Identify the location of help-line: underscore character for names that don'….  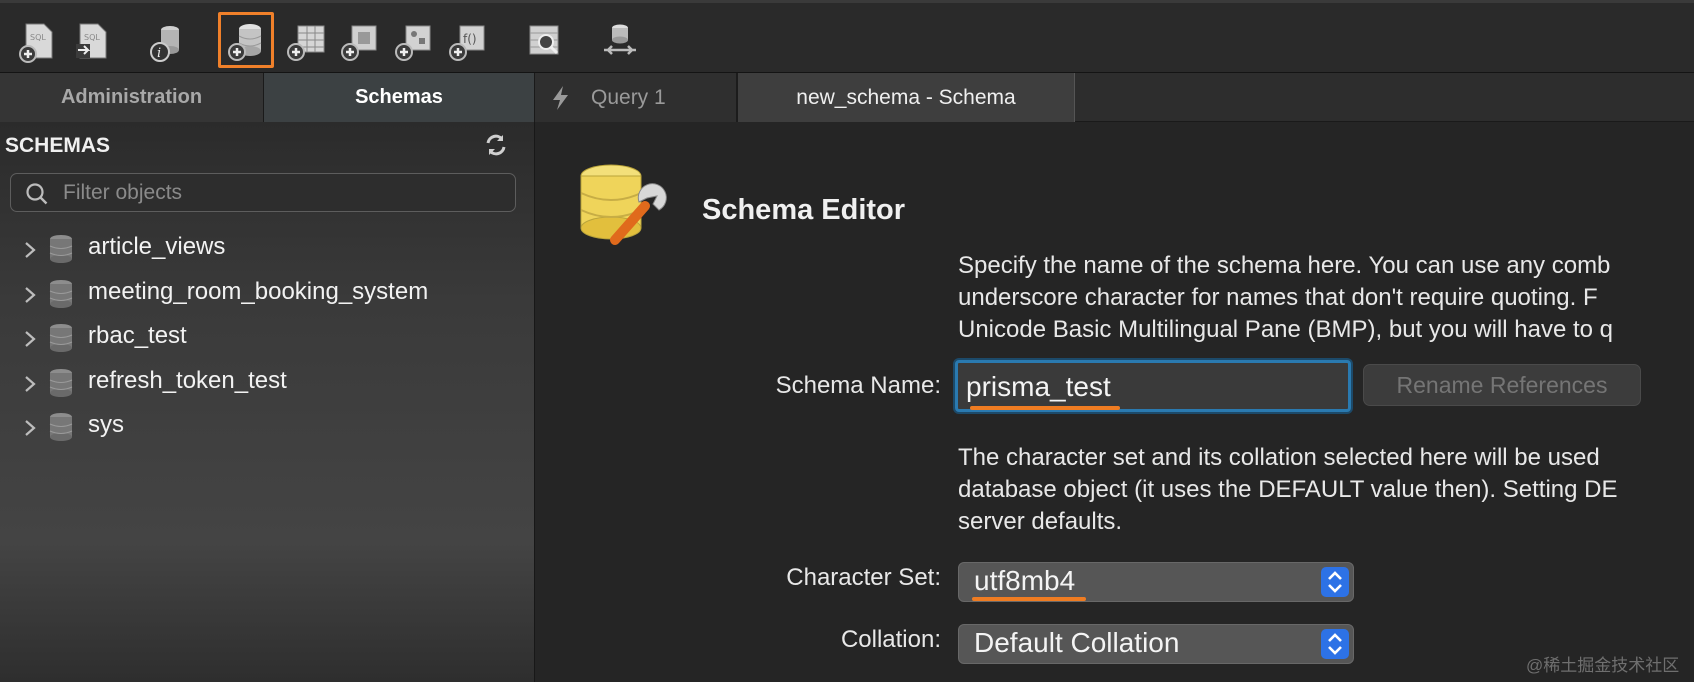
(1278, 297).